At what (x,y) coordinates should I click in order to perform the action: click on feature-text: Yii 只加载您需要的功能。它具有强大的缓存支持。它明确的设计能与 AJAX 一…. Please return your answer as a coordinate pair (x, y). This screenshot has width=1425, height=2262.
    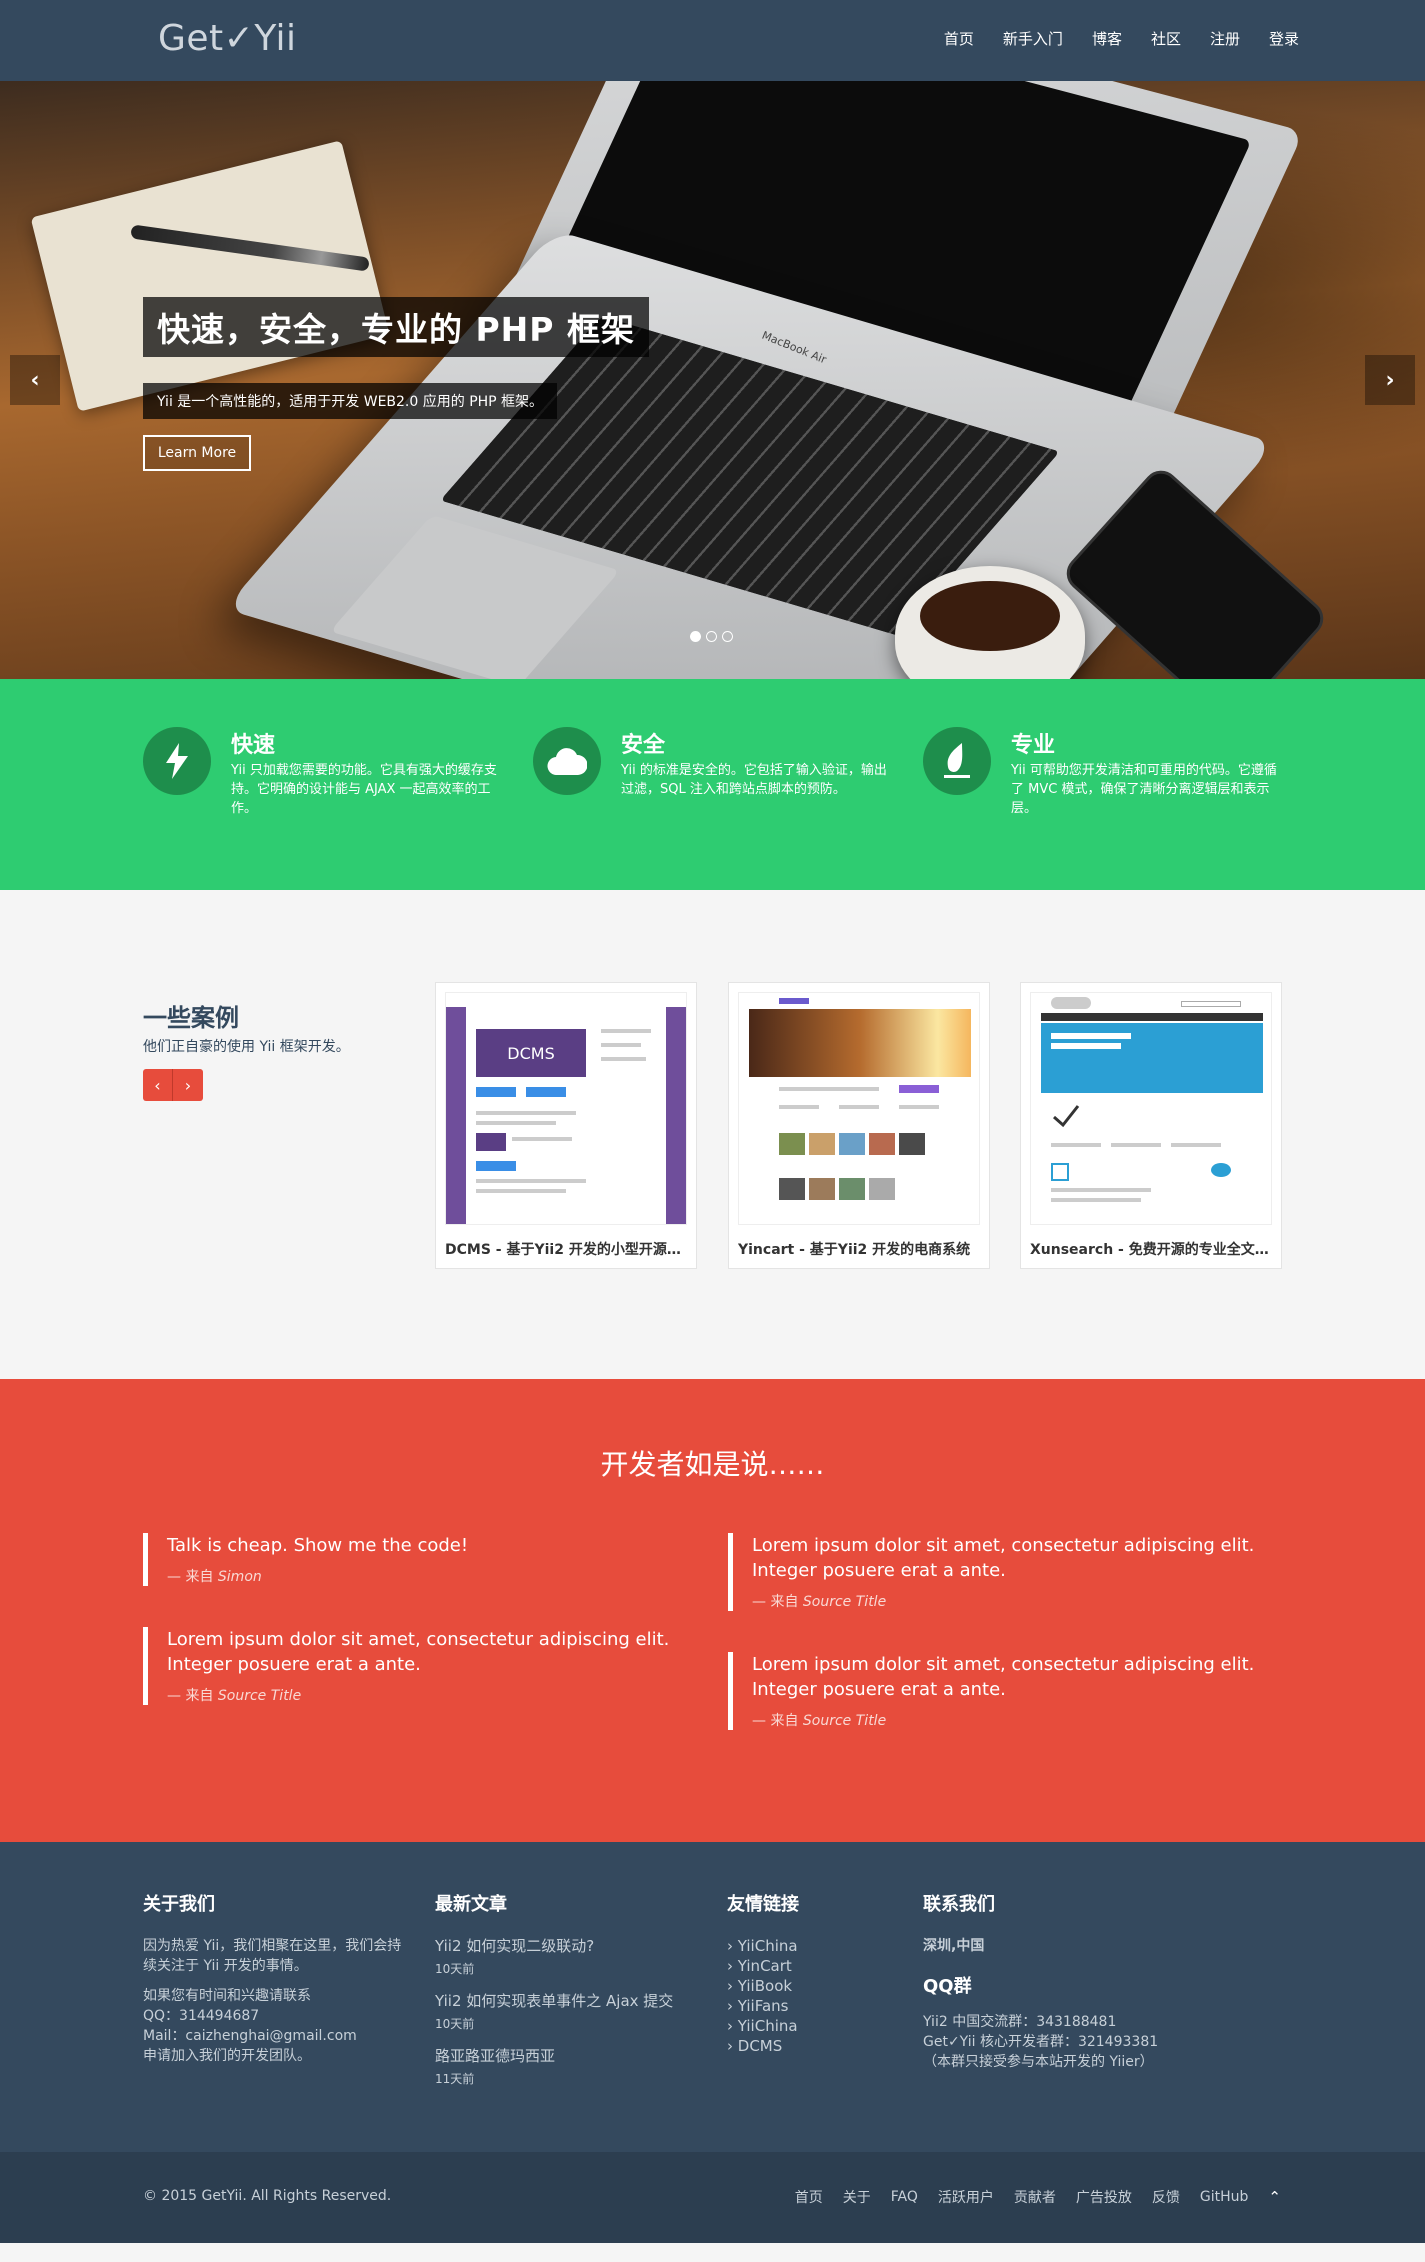
    Looking at the image, I should click on (364, 789).